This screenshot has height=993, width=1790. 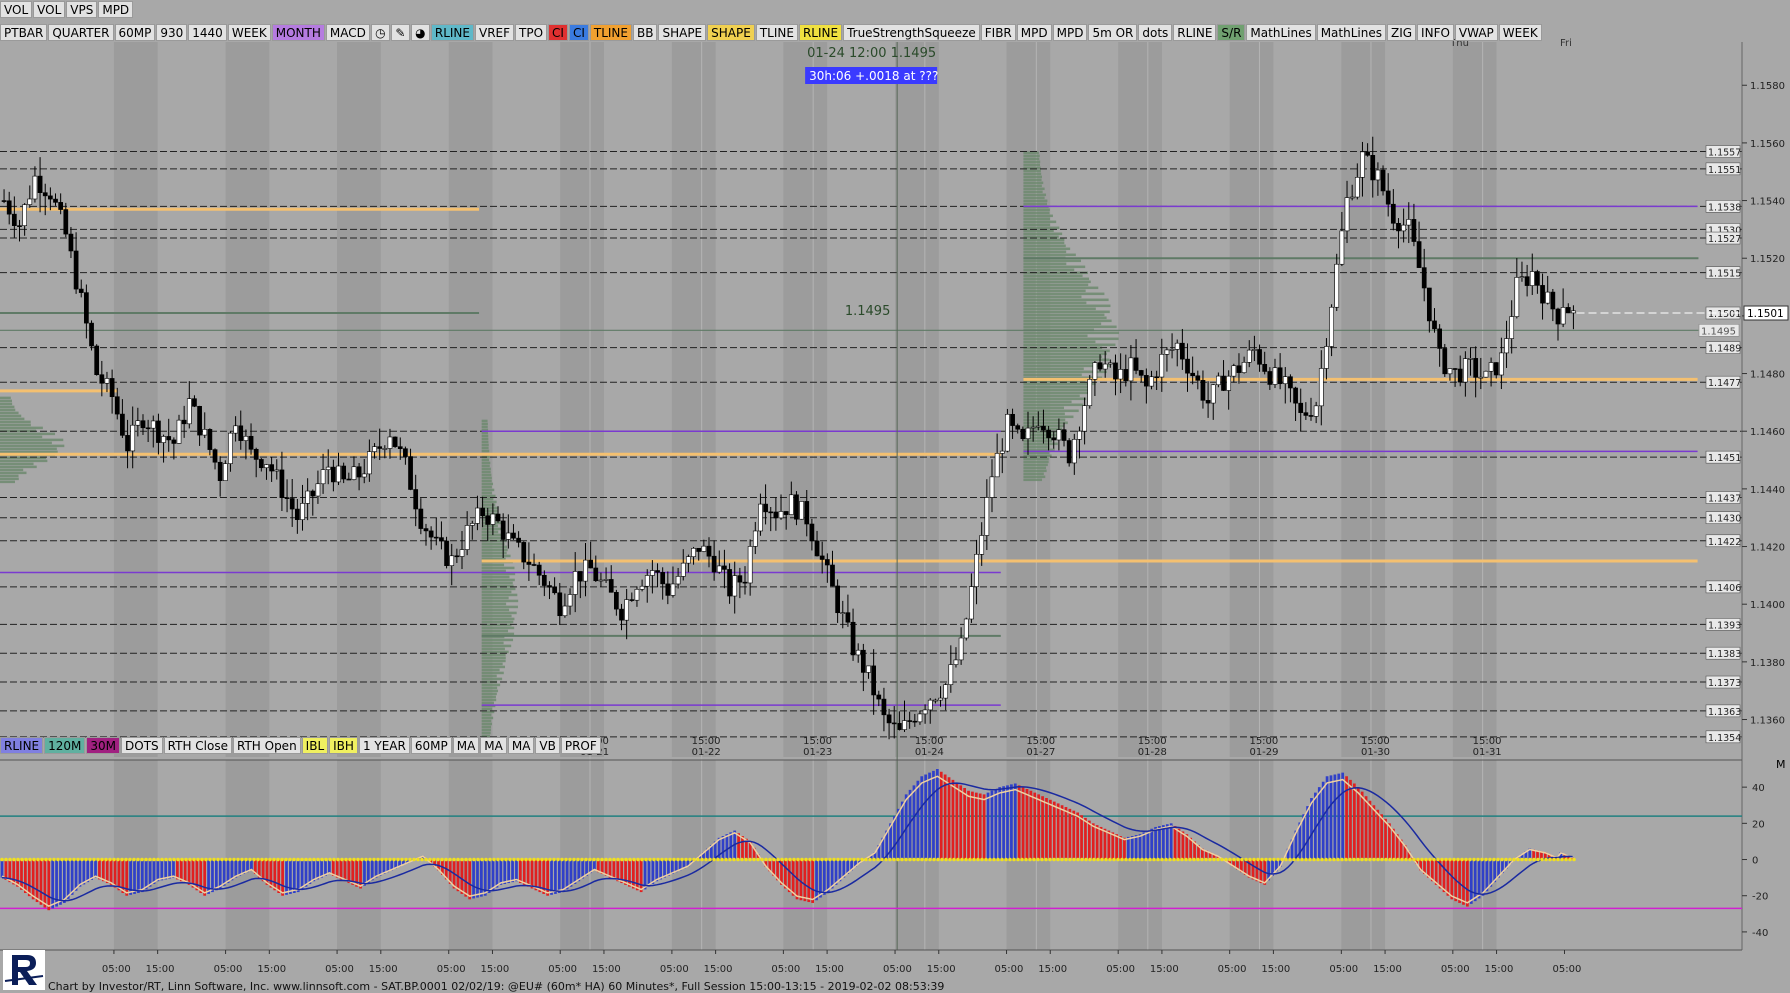 What do you see at coordinates (645, 32) in the screenshot?
I see `study-bb-button: BB` at bounding box center [645, 32].